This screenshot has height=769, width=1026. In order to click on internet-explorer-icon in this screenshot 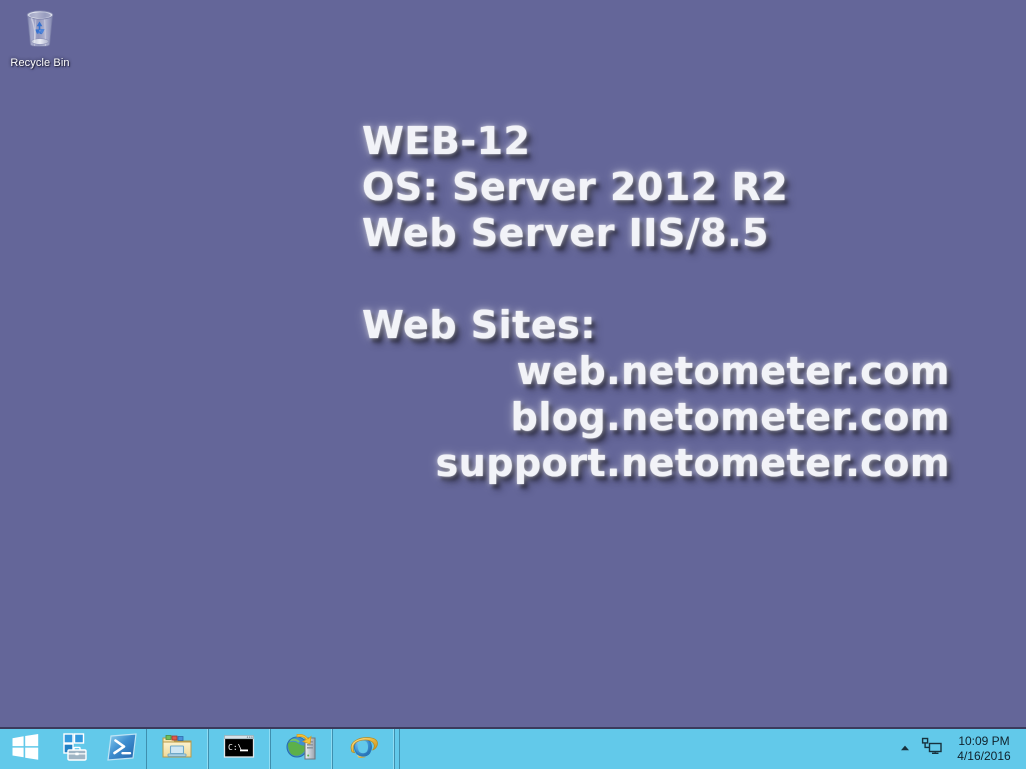, I will do `click(363, 749)`.